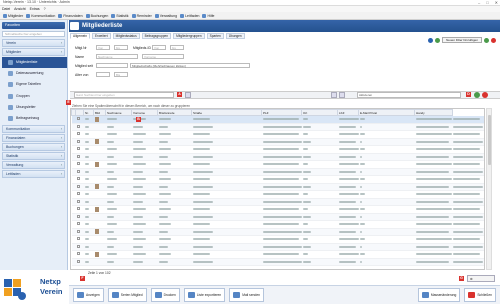  What do you see at coordinates (33, 165) in the screenshot?
I see `sidebar-group-verwaltung: Verwaltung ›` at bounding box center [33, 165].